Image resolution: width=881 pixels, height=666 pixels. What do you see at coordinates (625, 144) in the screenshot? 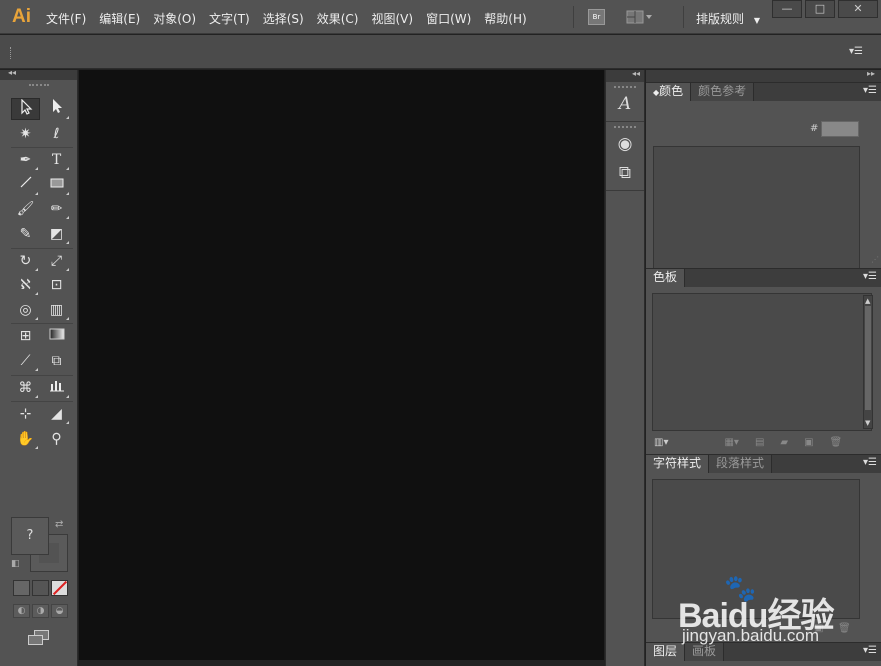
I see `appearance-icon: ◉` at bounding box center [625, 144].